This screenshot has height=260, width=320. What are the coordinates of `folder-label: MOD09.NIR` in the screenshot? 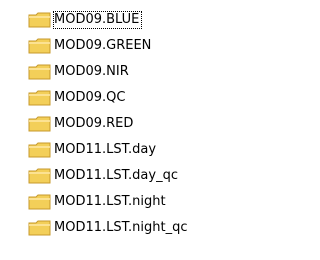 It's located at (91, 71).